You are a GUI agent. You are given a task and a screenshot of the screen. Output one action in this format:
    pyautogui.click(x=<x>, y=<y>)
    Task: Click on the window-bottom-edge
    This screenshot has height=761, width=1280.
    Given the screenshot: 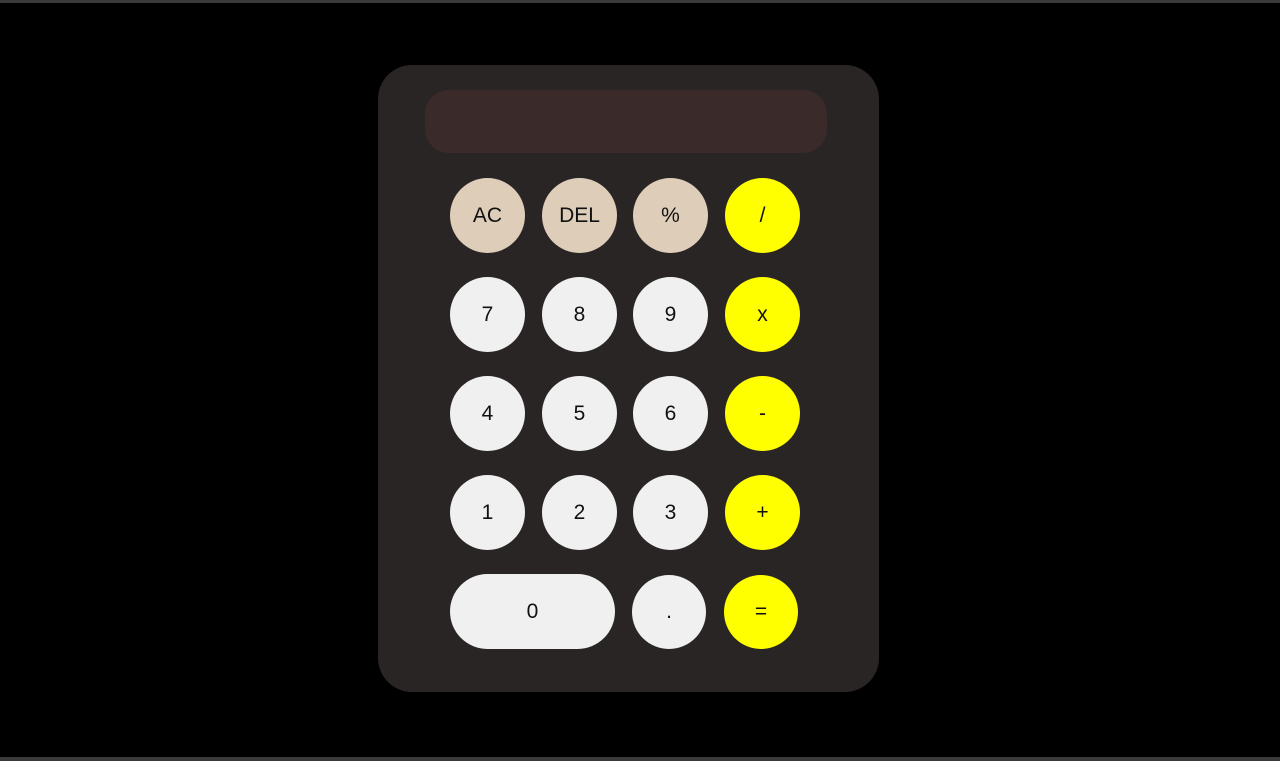 What is the action you would take?
    pyautogui.click(x=640, y=759)
    